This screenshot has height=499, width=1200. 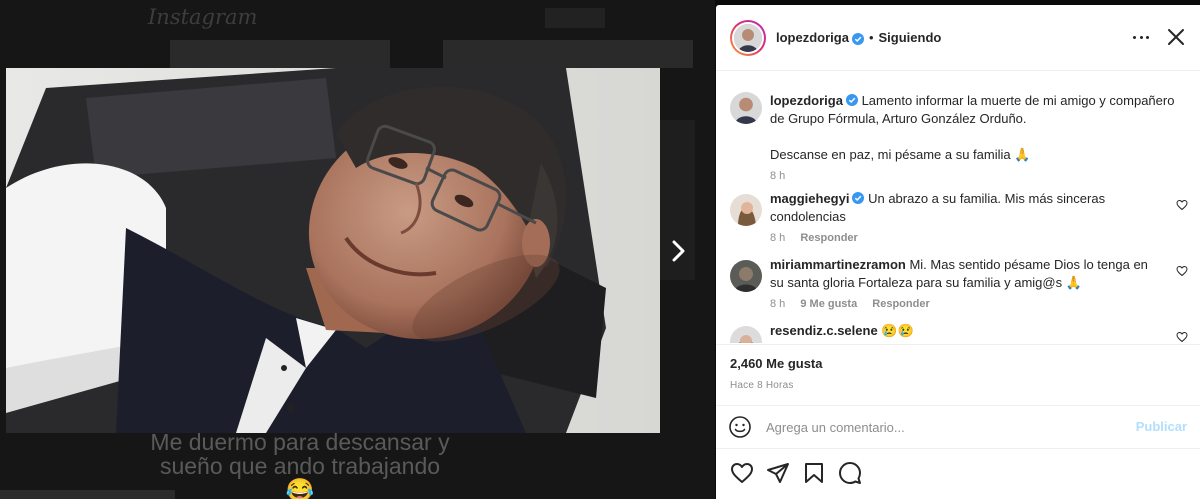 What do you see at coordinates (959, 332) in the screenshot?
I see `comment-item: resendiz.c.selene 😢😢` at bounding box center [959, 332].